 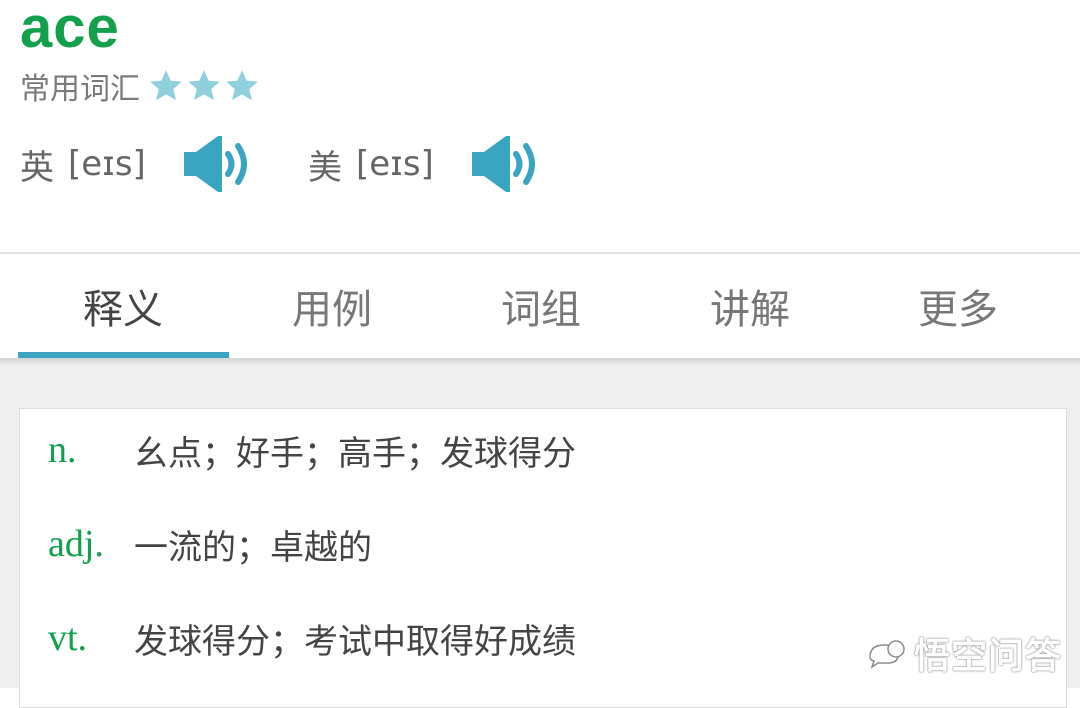 What do you see at coordinates (76, 544) in the screenshot?
I see `part-of-speech: adj.` at bounding box center [76, 544].